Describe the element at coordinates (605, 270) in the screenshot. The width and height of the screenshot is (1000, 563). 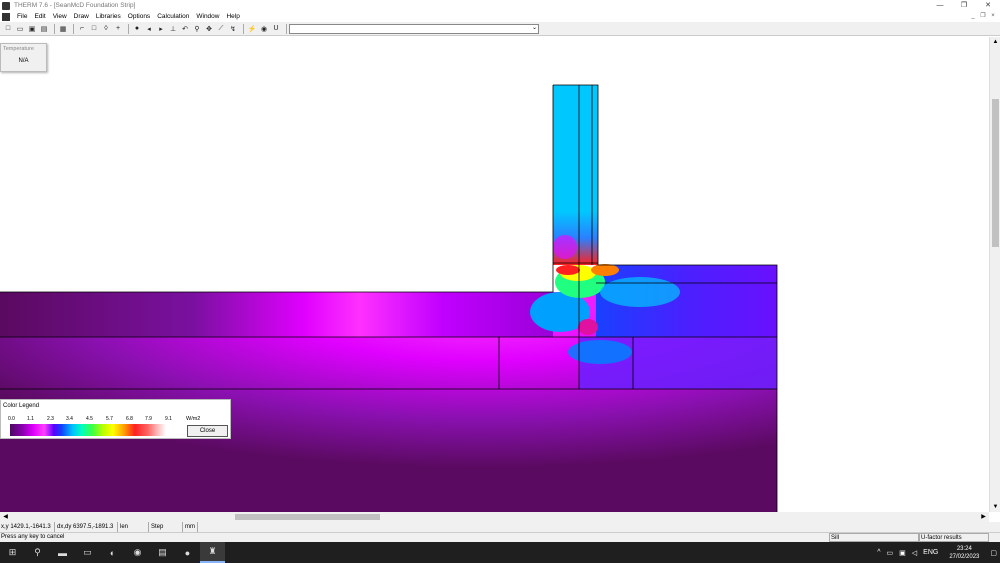
I see `junction-orange-zone` at that location.